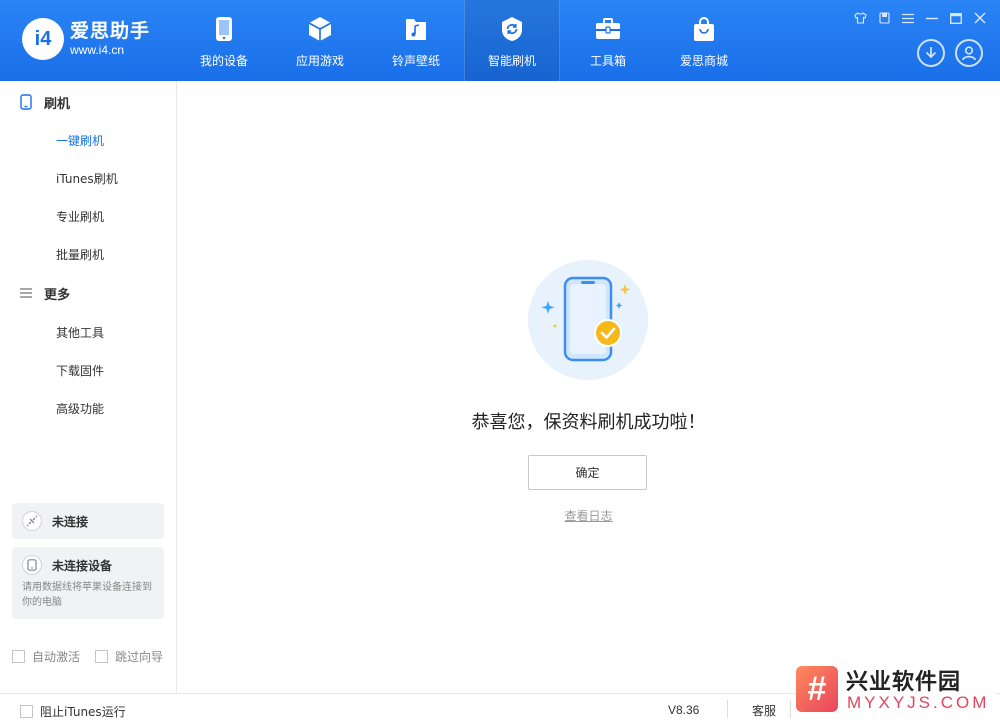 This screenshot has width=1000, height=724. I want to click on phone-icon, so click(224, 29).